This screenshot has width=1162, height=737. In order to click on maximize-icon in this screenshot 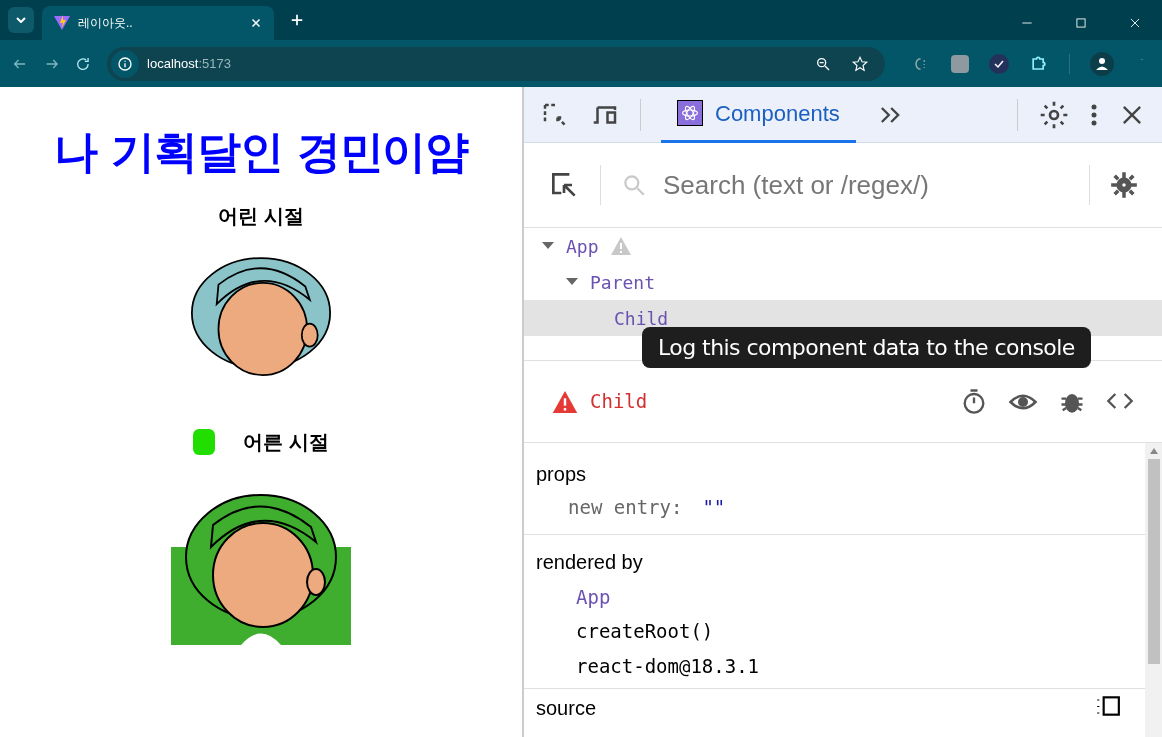, I will do `click(1081, 23)`.